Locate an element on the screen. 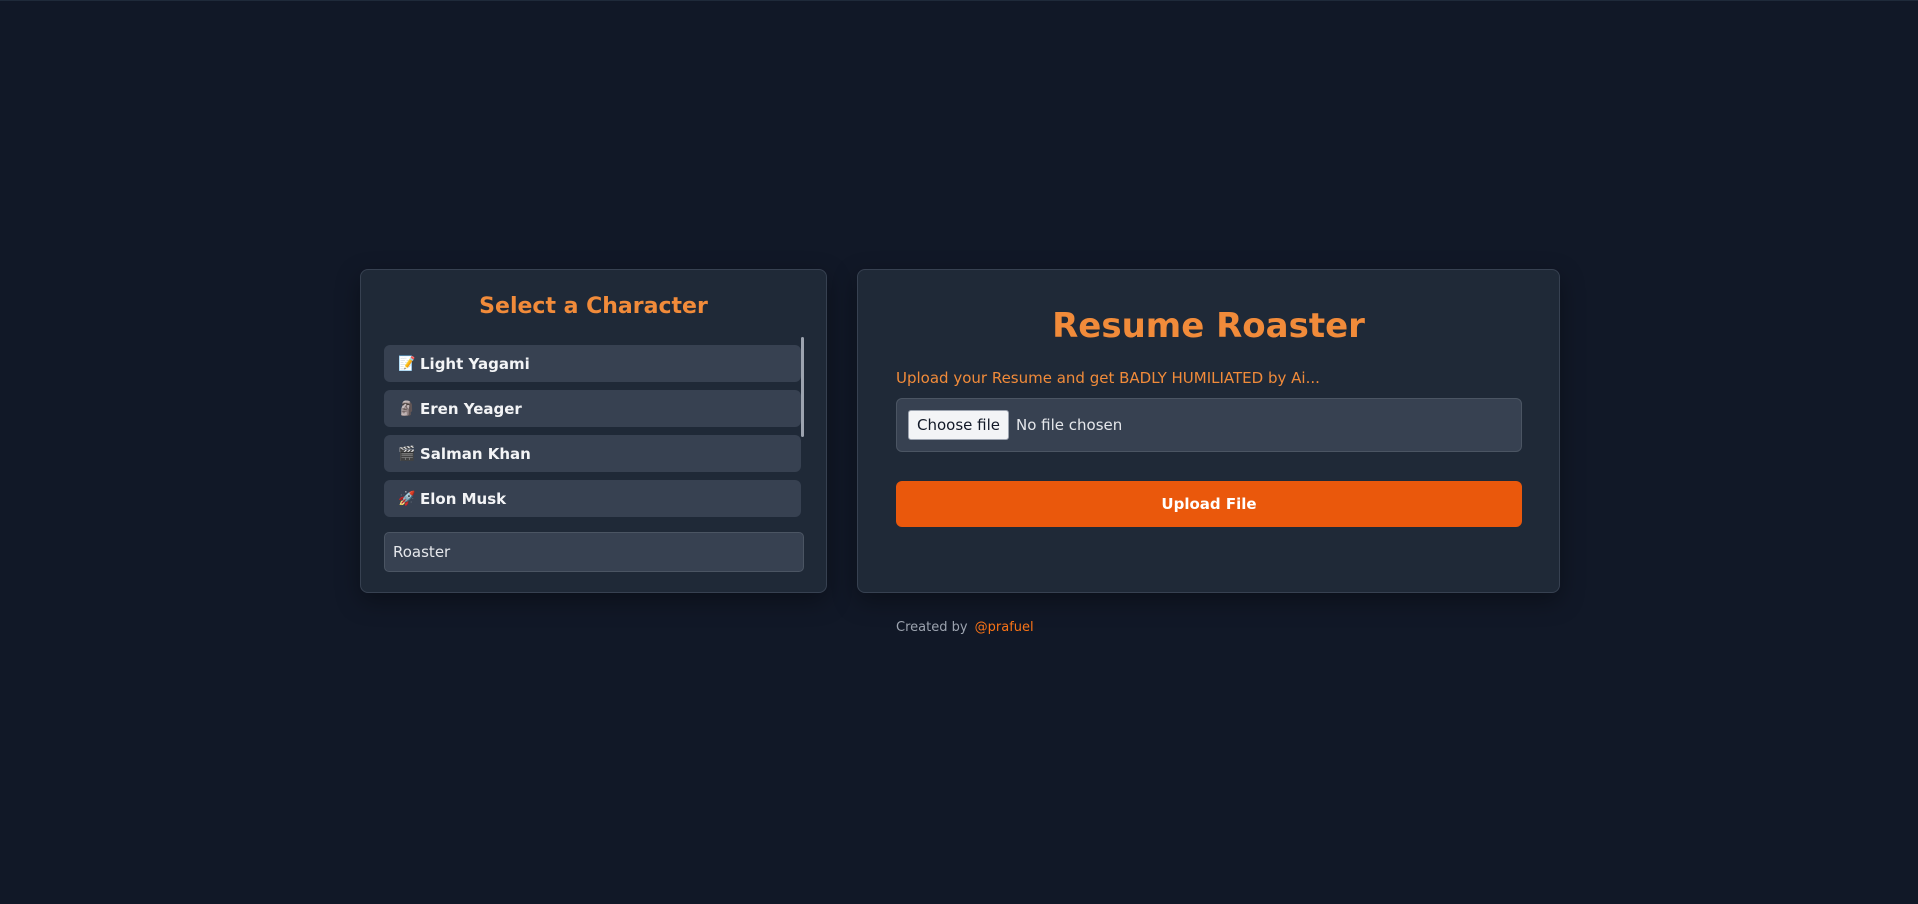  character-item-light-yagami: 📝 Light Yagami is located at coordinates (592, 363).